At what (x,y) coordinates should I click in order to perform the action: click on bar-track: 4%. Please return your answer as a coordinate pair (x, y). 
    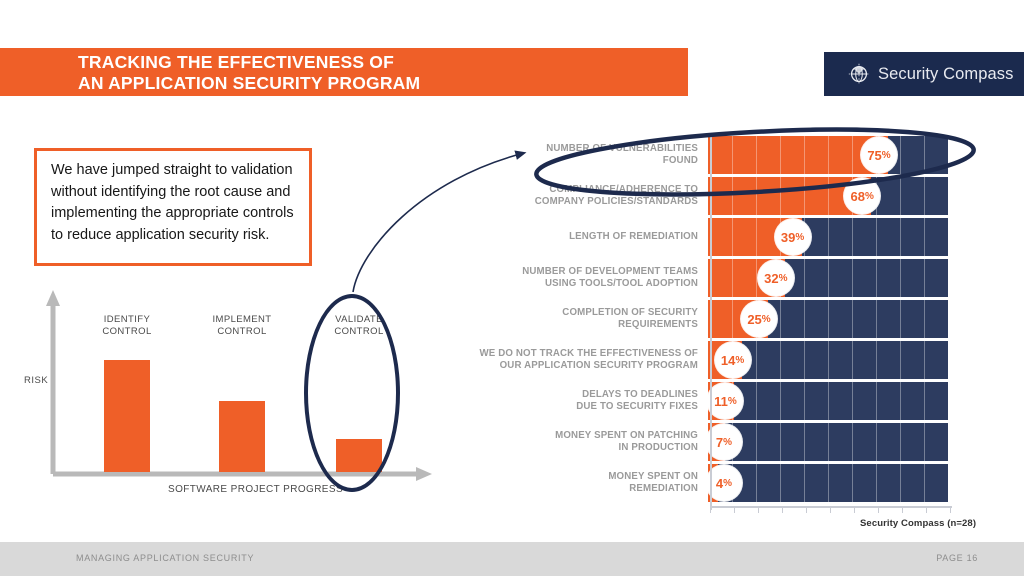
    Looking at the image, I should click on (827, 483).